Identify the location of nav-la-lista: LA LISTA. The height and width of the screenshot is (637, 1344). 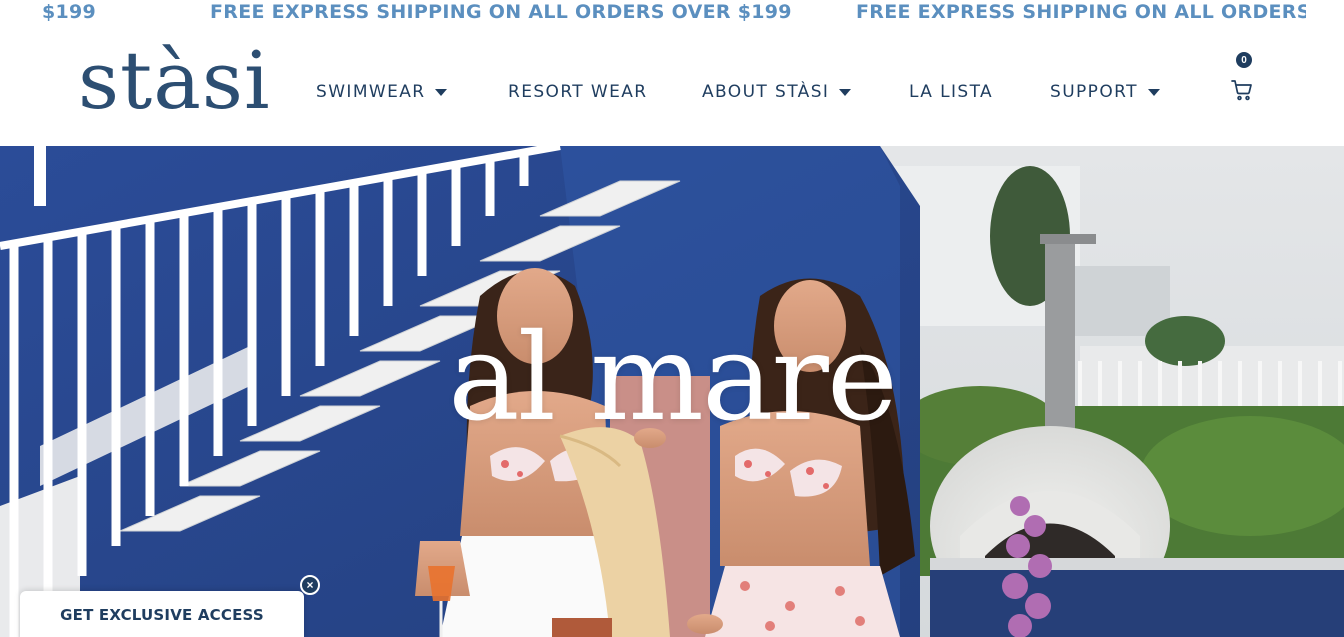
(951, 92).